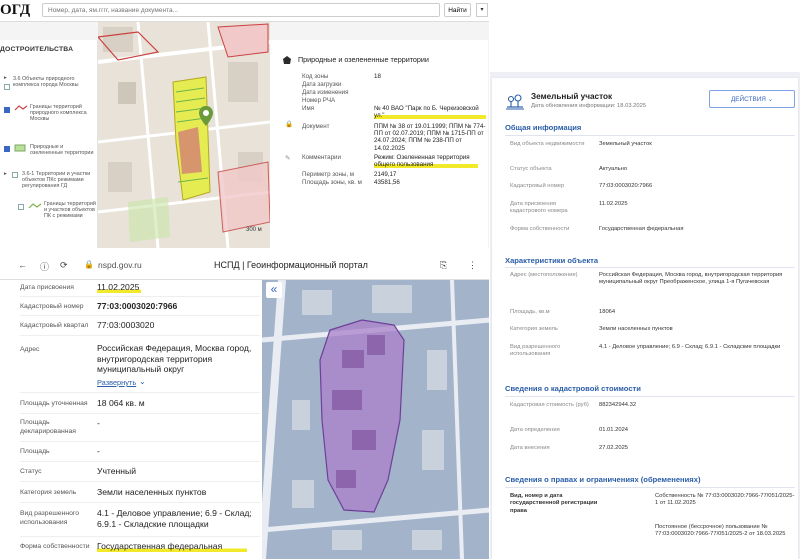  What do you see at coordinates (44, 266) in the screenshot?
I see `info-icon: ⓘ` at bounding box center [44, 266].